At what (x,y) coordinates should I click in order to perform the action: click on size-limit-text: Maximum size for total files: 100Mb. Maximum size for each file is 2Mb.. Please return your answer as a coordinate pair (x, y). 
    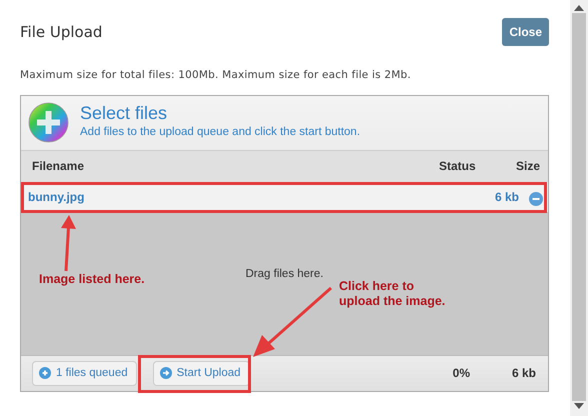
    Looking at the image, I should click on (216, 75).